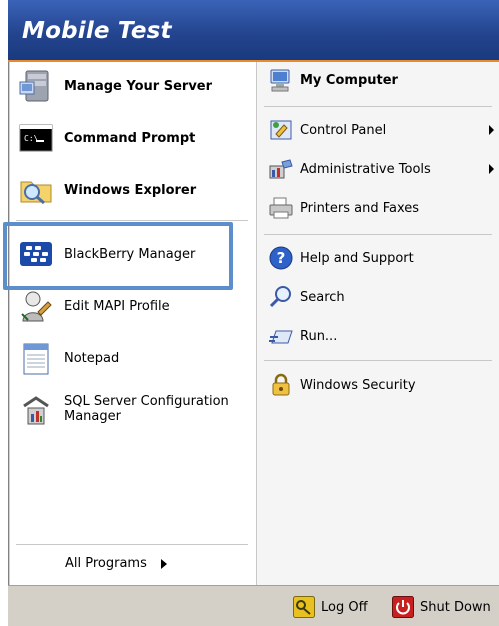 The image size is (499, 626). What do you see at coordinates (360, 208) in the screenshot?
I see `printers-and-faxes-label: Printers and Faxes` at bounding box center [360, 208].